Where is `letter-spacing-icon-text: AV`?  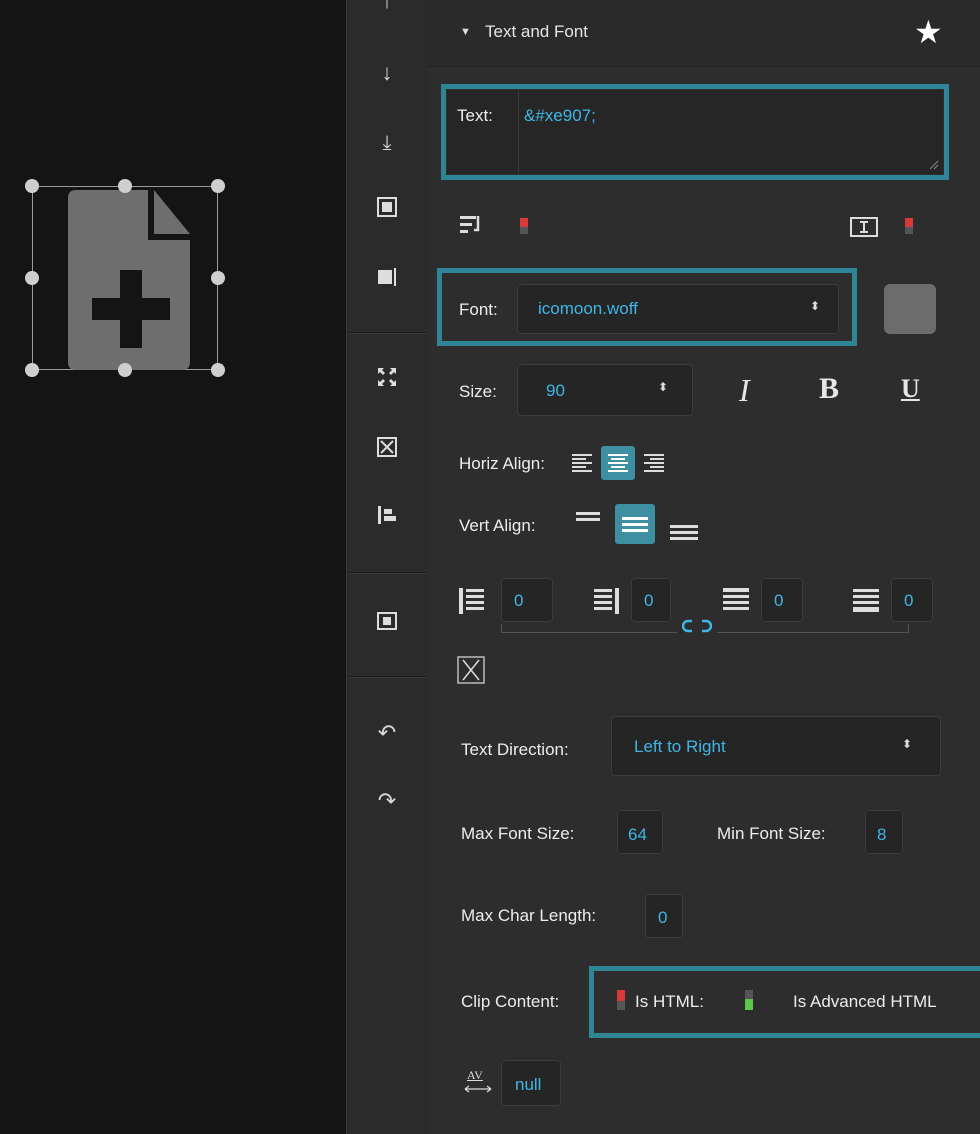
letter-spacing-icon-text: AV is located at coordinates (475, 1075).